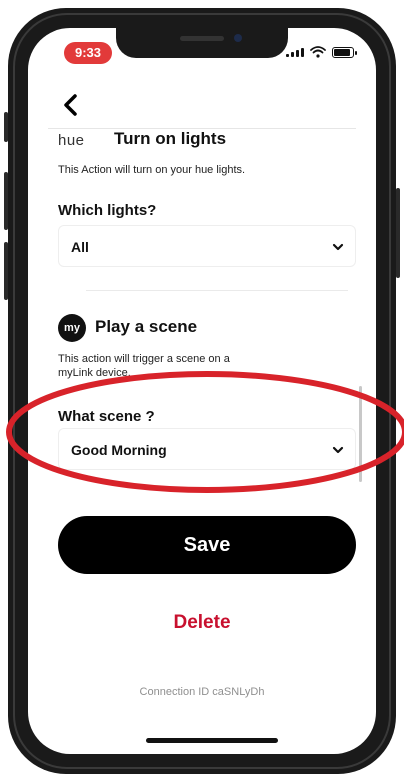  What do you see at coordinates (71, 140) in the screenshot?
I see `hue-logo: hue` at bounding box center [71, 140].